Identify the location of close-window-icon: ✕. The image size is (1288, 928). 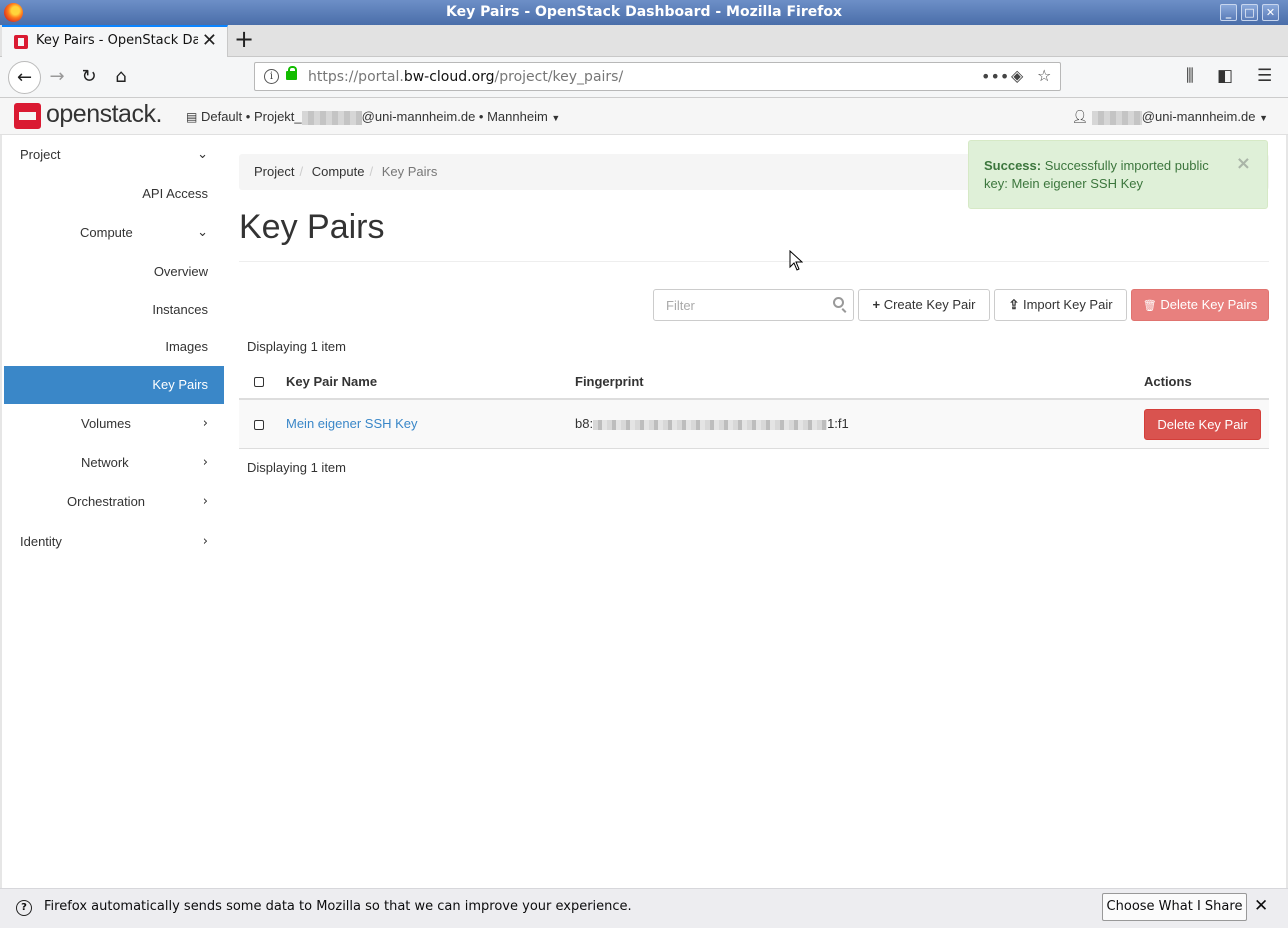
(1270, 12).